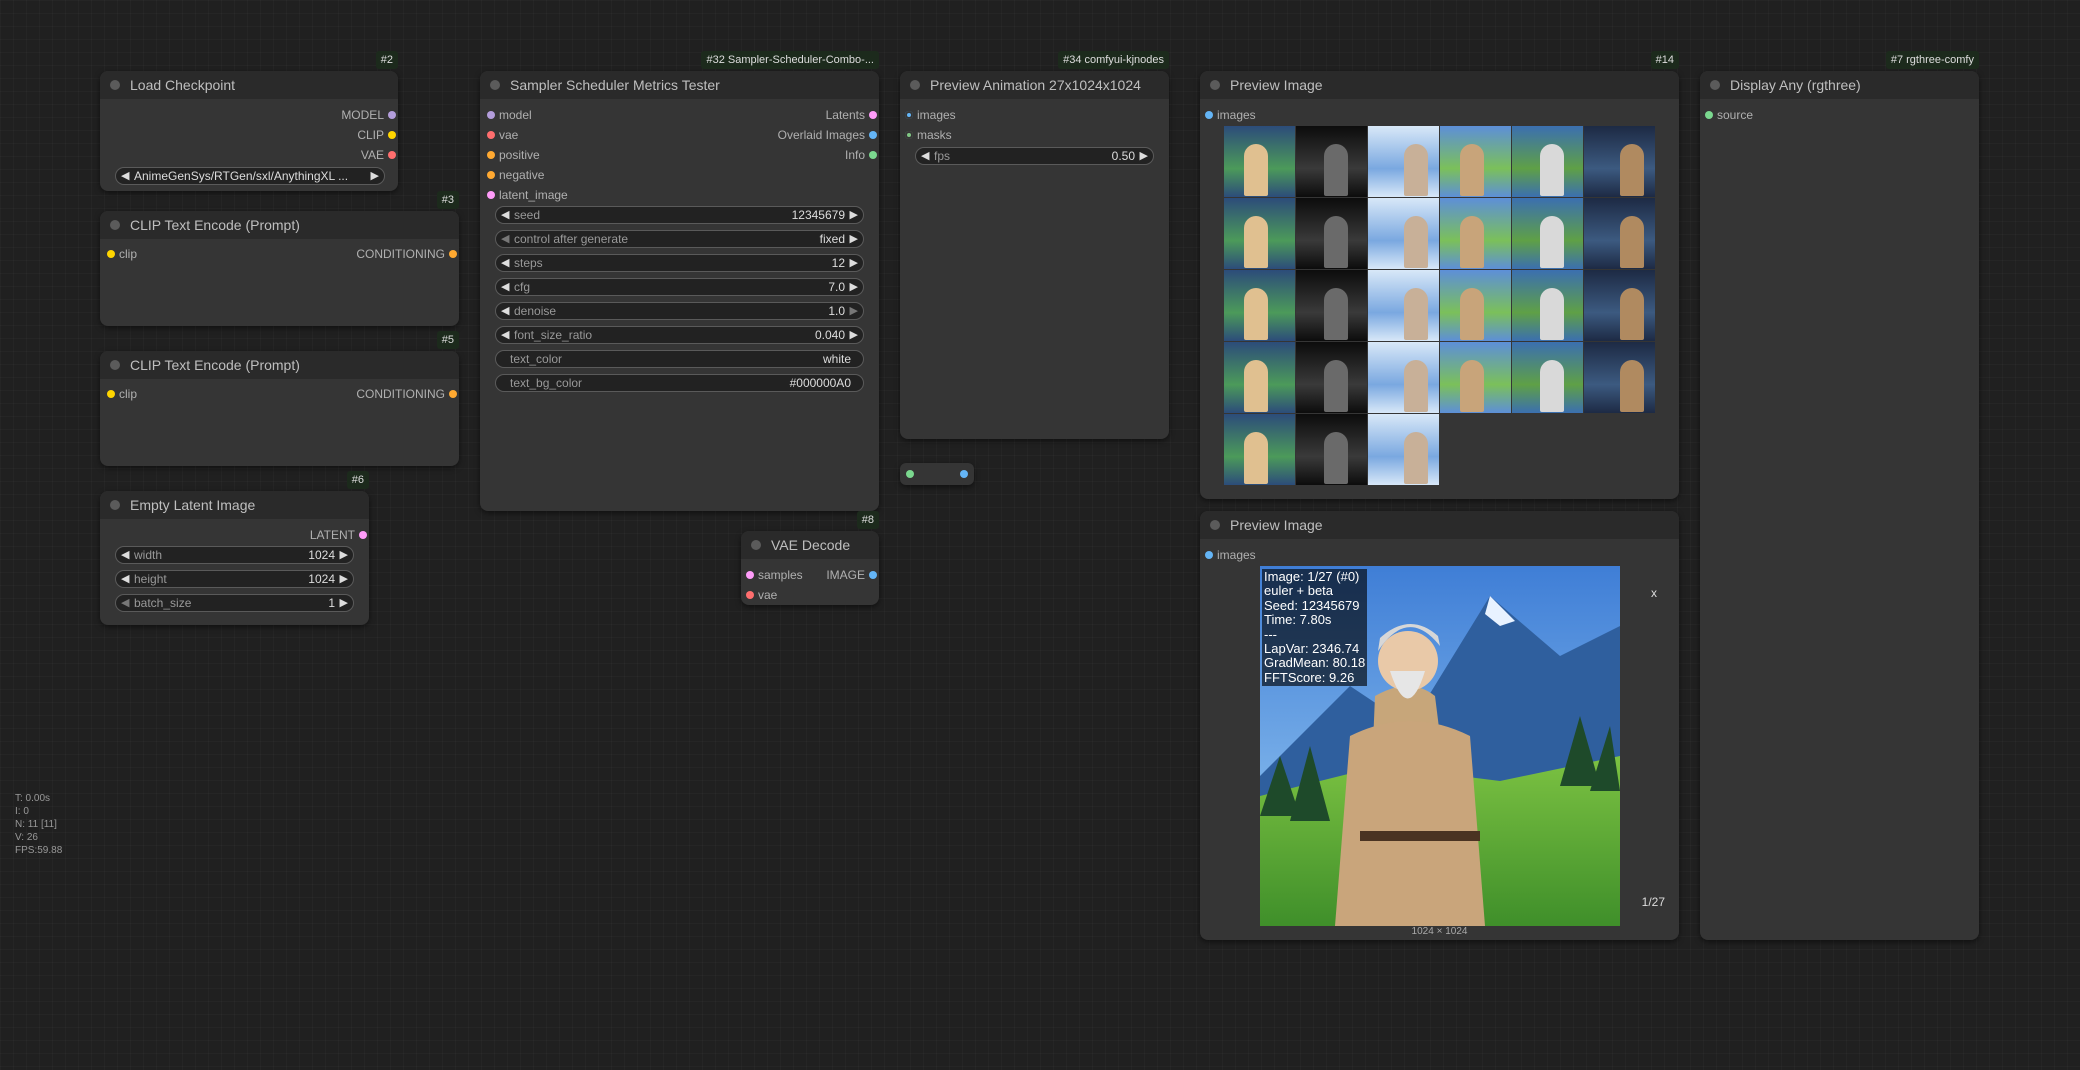  I want to click on cfg-widget: ◀ cfg 7.0 ▶, so click(679, 287).